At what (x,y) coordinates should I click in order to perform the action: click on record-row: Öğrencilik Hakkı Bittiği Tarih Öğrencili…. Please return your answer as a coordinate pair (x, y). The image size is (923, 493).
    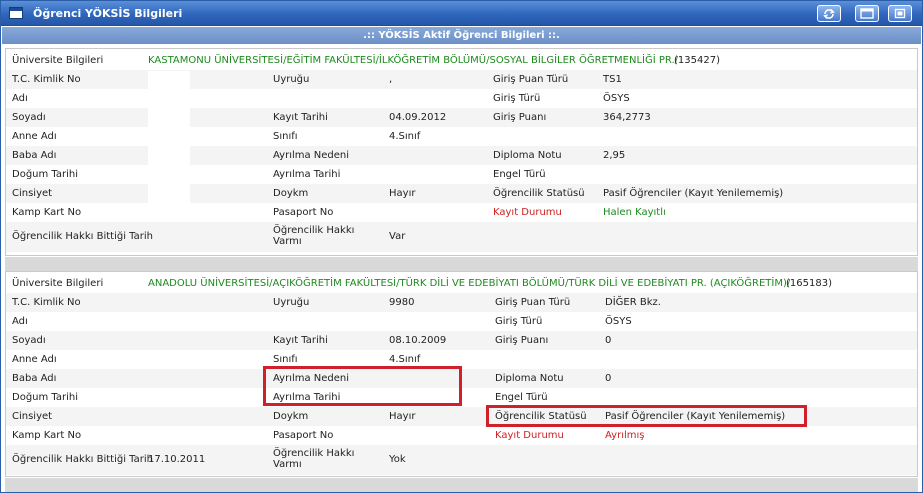
    Looking at the image, I should click on (461, 237).